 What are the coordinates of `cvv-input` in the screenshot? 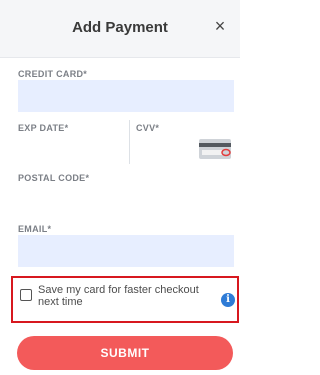 It's located at (166, 148).